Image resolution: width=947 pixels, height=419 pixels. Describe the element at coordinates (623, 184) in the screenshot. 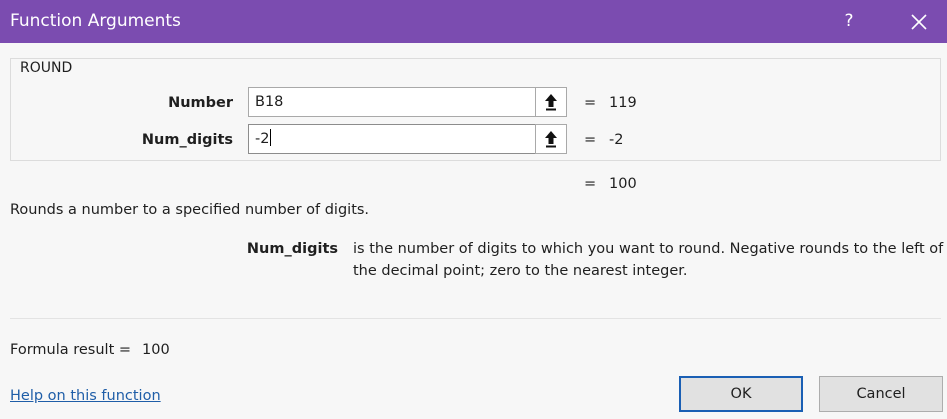

I see `function-result-value: 100` at that location.